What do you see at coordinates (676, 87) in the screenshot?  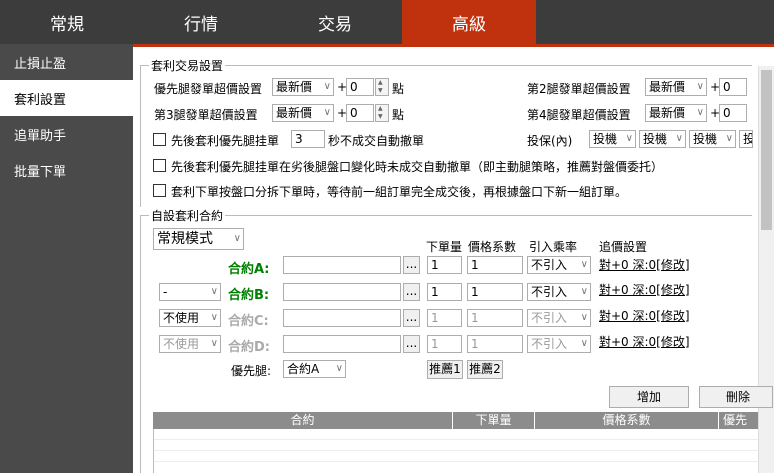 I see `leg2-price-select: 最新價 ∨` at bounding box center [676, 87].